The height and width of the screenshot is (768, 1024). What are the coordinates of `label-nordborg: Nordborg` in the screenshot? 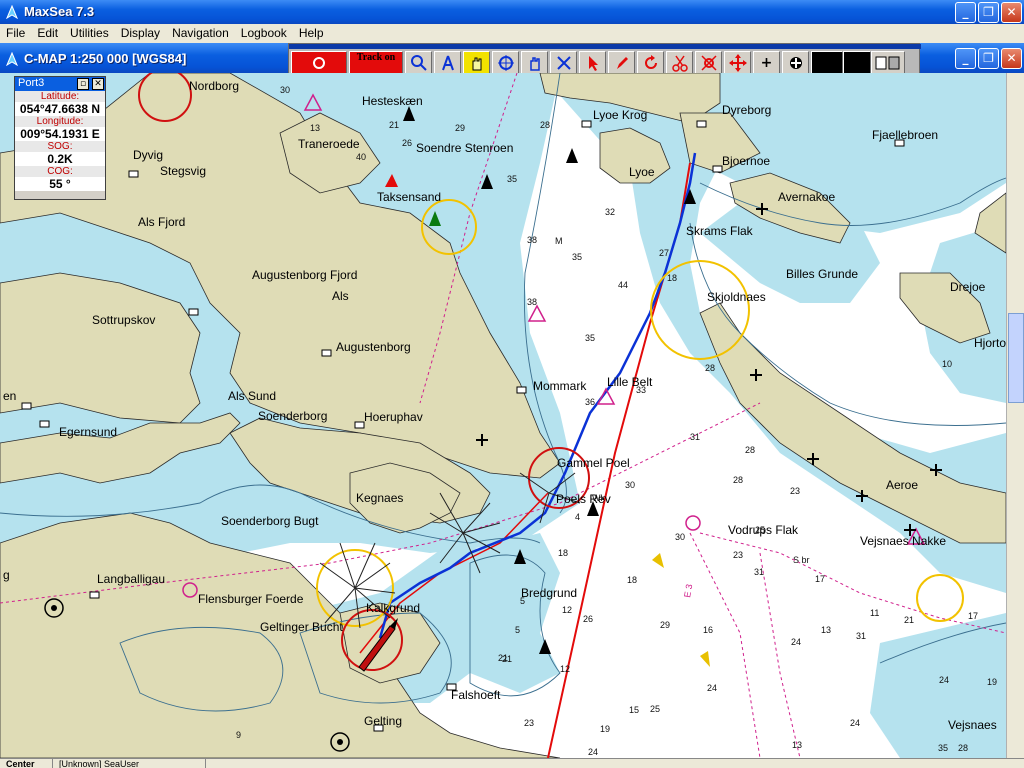 It's located at (214, 86).